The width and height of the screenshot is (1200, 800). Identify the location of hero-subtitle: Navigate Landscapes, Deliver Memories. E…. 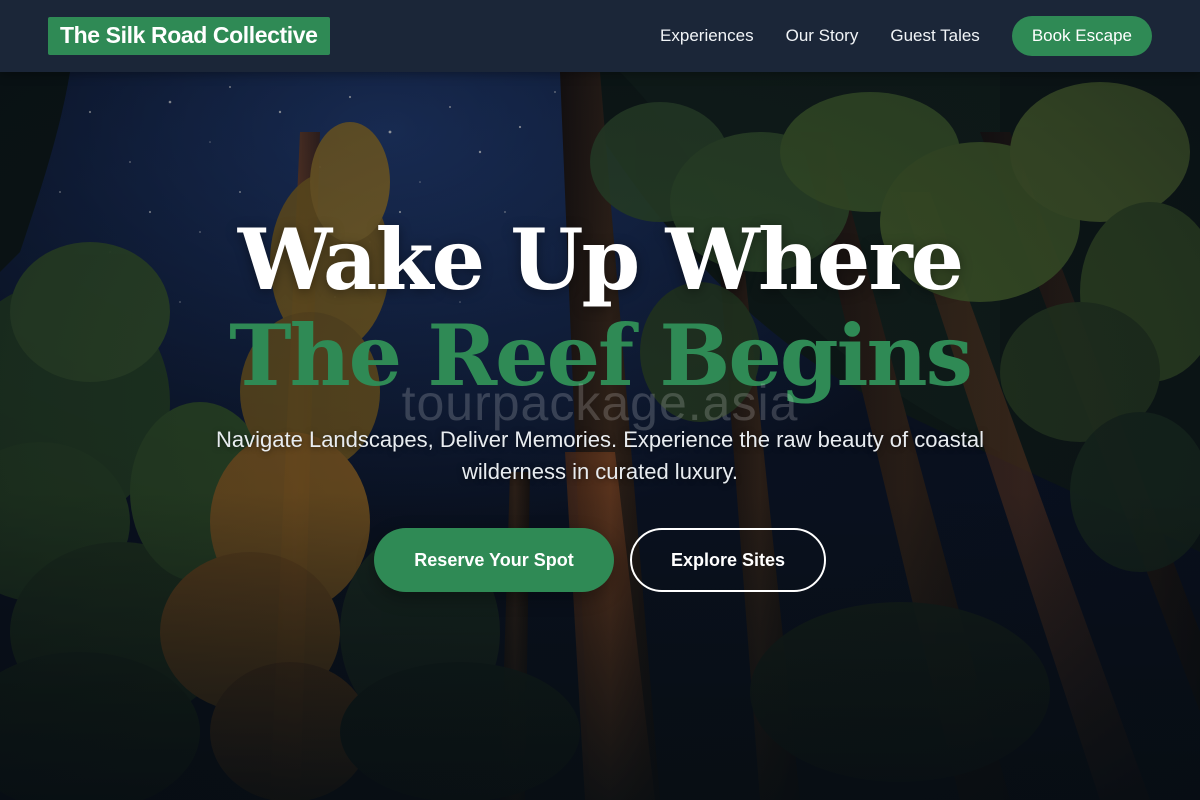
(600, 455).